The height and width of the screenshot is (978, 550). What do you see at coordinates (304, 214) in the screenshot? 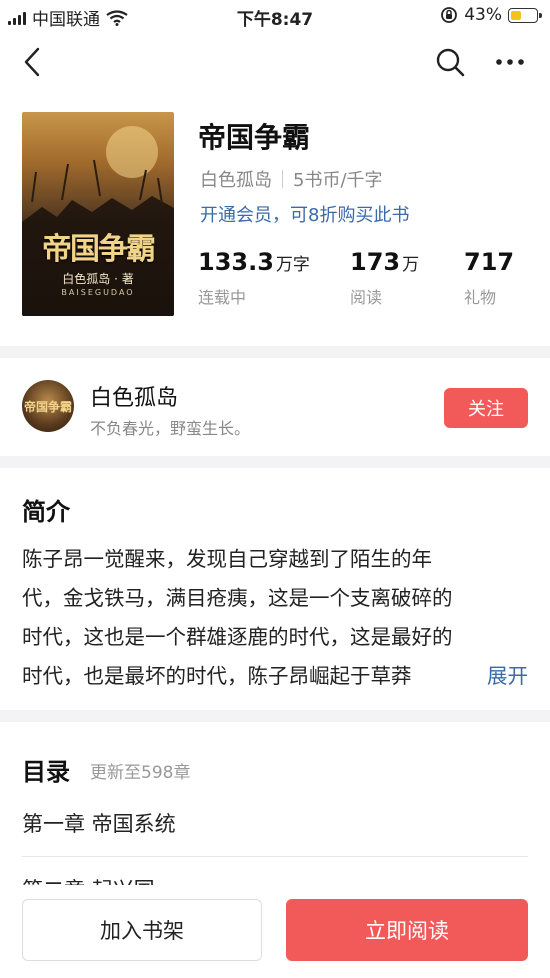
I see `vip-offer-link: 开通会员，可8折购买此书` at bounding box center [304, 214].